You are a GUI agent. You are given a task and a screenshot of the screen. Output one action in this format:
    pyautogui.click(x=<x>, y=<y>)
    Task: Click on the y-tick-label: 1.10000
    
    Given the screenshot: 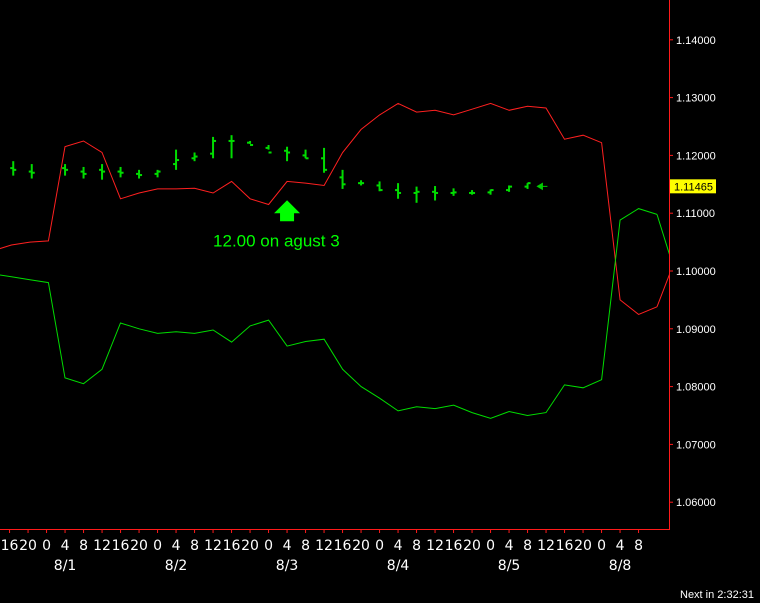 What is the action you would take?
    pyautogui.click(x=696, y=272)
    